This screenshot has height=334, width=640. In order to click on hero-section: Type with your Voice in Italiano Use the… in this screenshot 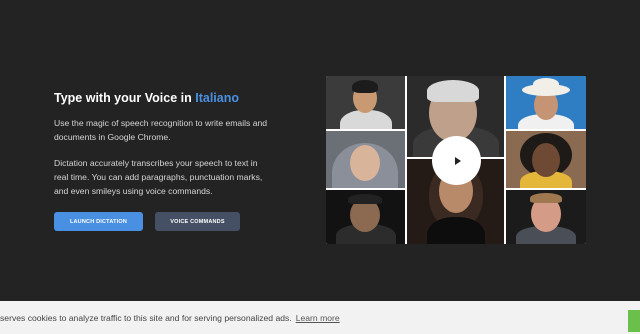, I will do `click(164, 160)`.